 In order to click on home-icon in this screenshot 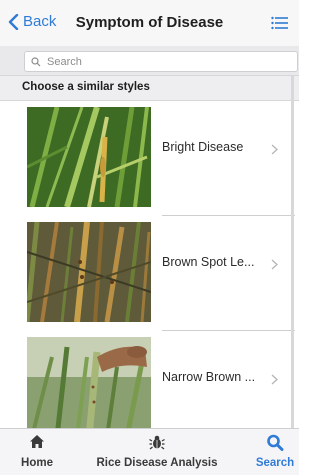, I will do `click(37, 441)`.